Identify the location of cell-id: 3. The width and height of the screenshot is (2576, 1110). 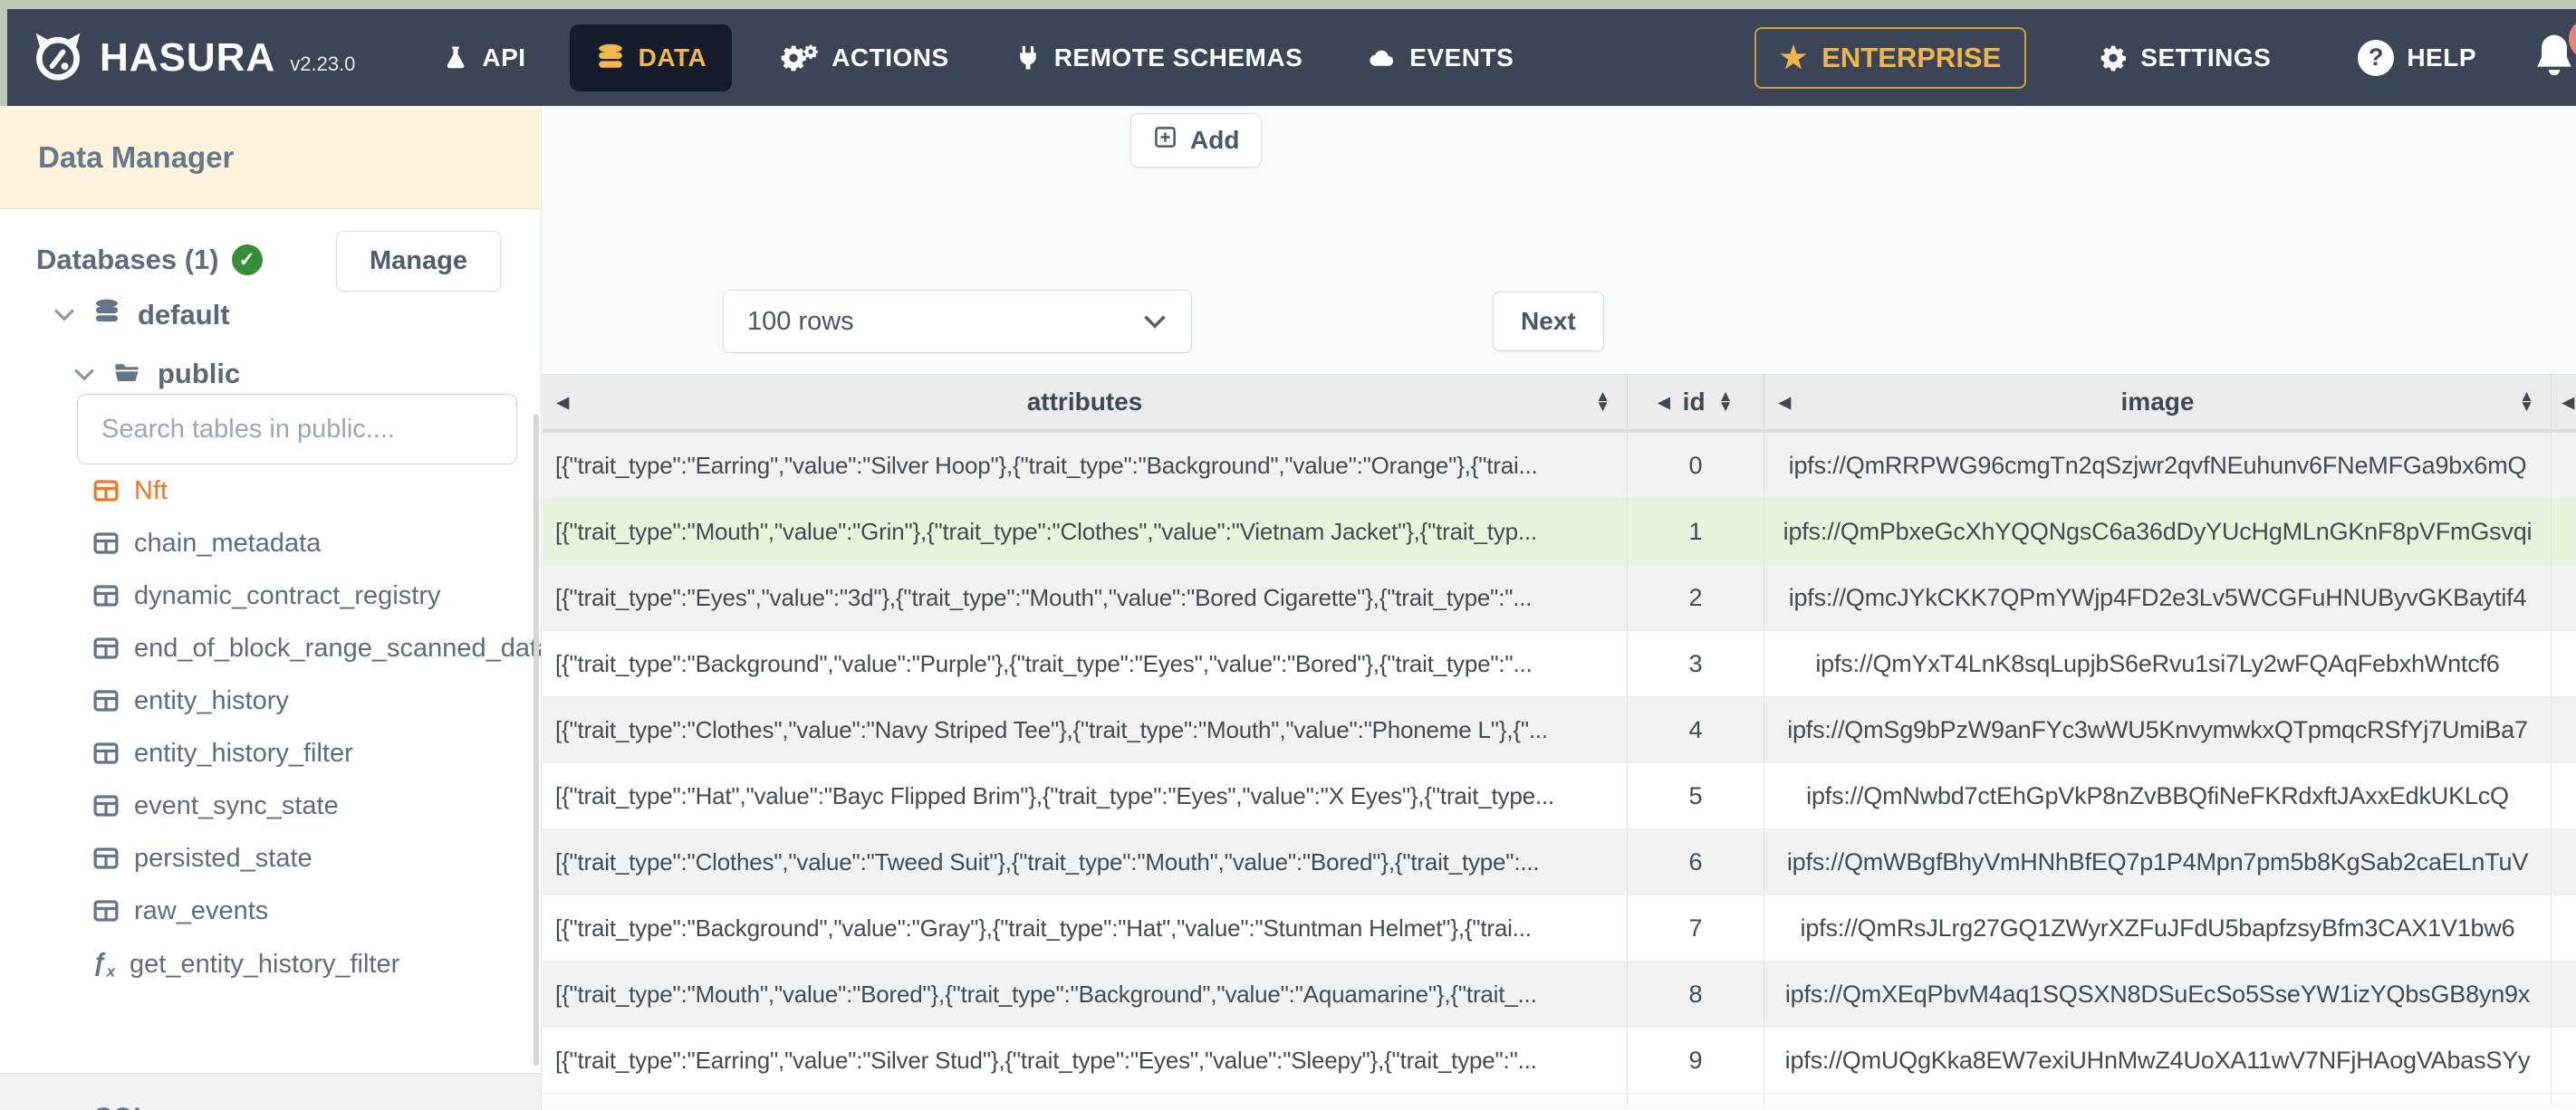
(1695, 664).